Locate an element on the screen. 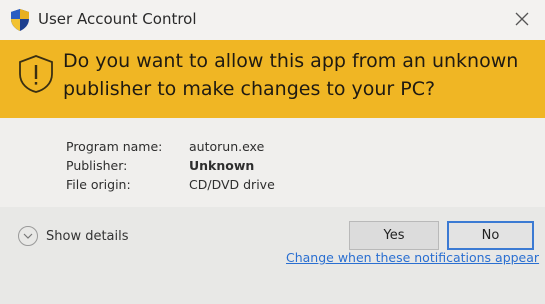  program-name-label: Program name: is located at coordinates (114, 146).